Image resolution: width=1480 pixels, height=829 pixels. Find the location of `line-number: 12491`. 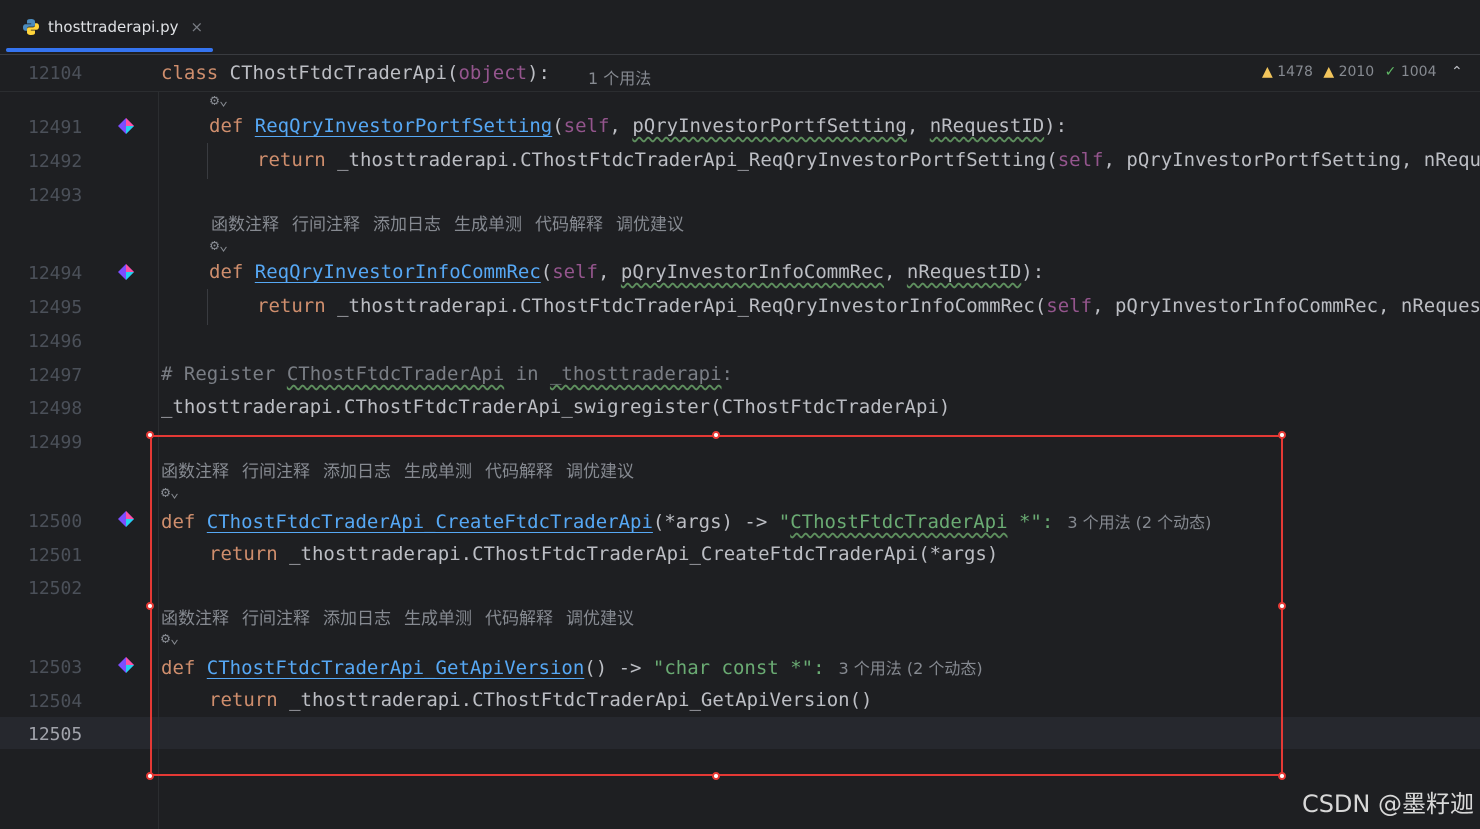

line-number: 12491 is located at coordinates (55, 127).